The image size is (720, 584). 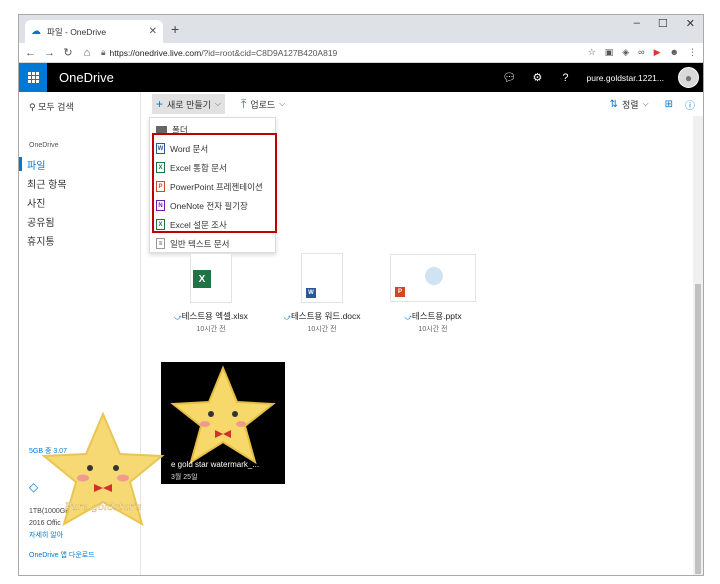 I want to click on minimize-icon: –, so click(x=637, y=23).